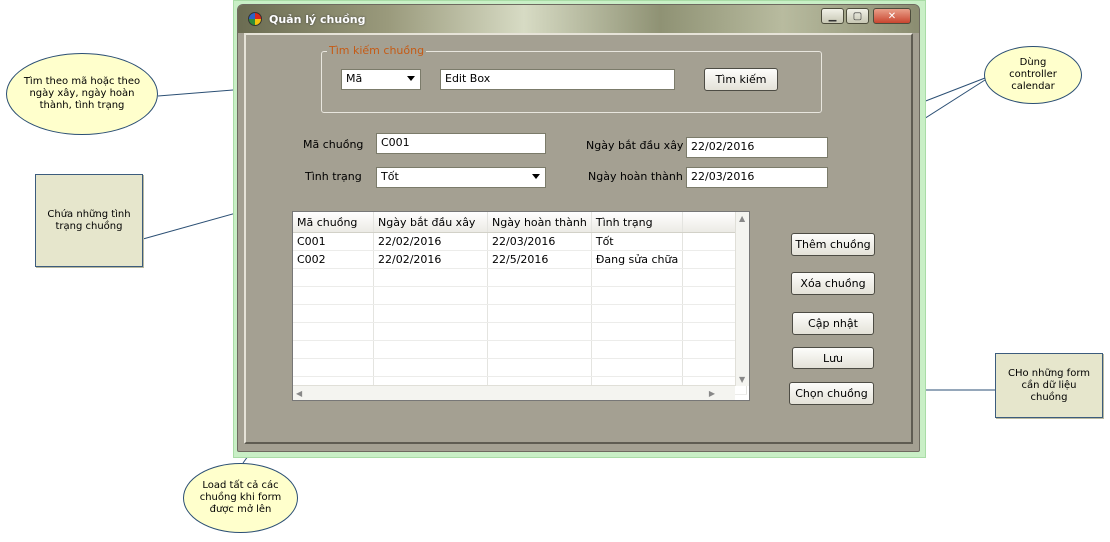  What do you see at coordinates (1049, 385) in the screenshot?
I see `form-annotation: CHo những form cần dữ liệu chuồng` at bounding box center [1049, 385].